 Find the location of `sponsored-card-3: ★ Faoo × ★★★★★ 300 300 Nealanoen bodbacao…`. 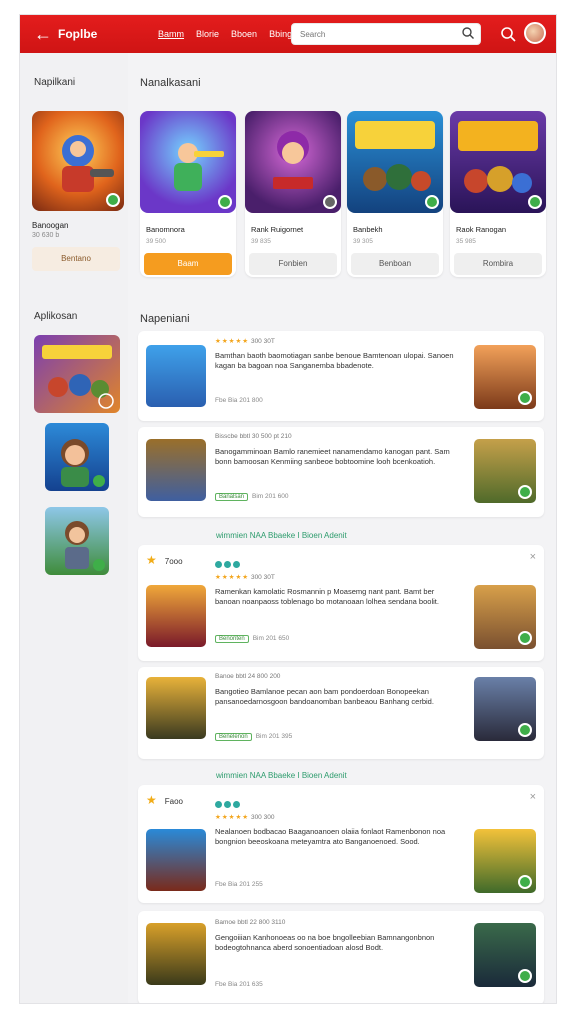

sponsored-card-3: ★ Faoo × ★★★★★ 300 300 Nealanoen bodbacao… is located at coordinates (341, 844).